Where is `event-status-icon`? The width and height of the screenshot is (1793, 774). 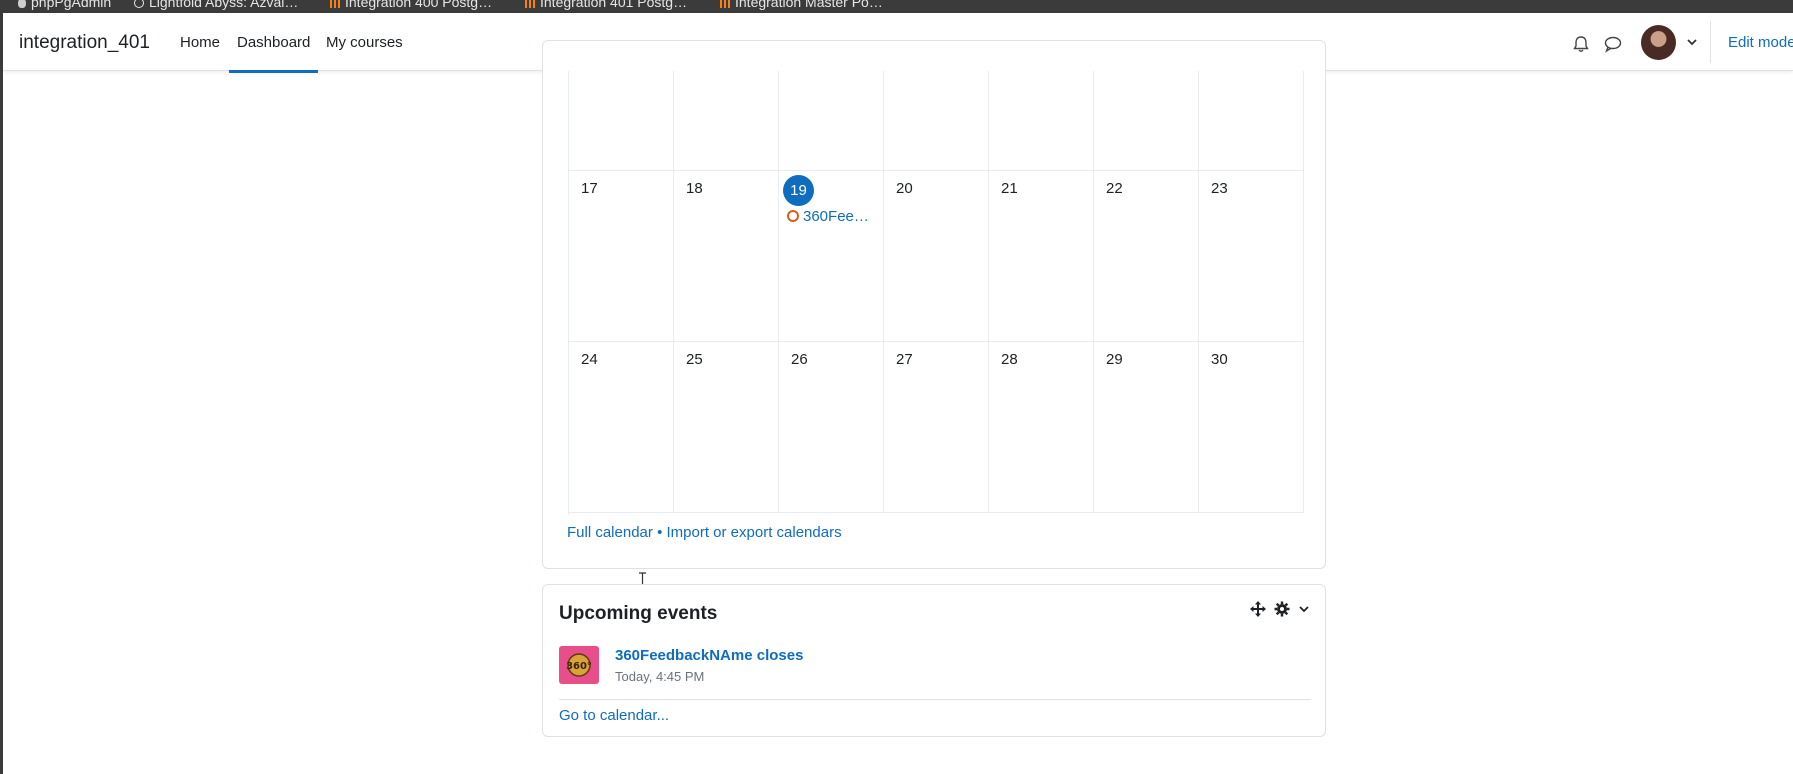 event-status-icon is located at coordinates (793, 216).